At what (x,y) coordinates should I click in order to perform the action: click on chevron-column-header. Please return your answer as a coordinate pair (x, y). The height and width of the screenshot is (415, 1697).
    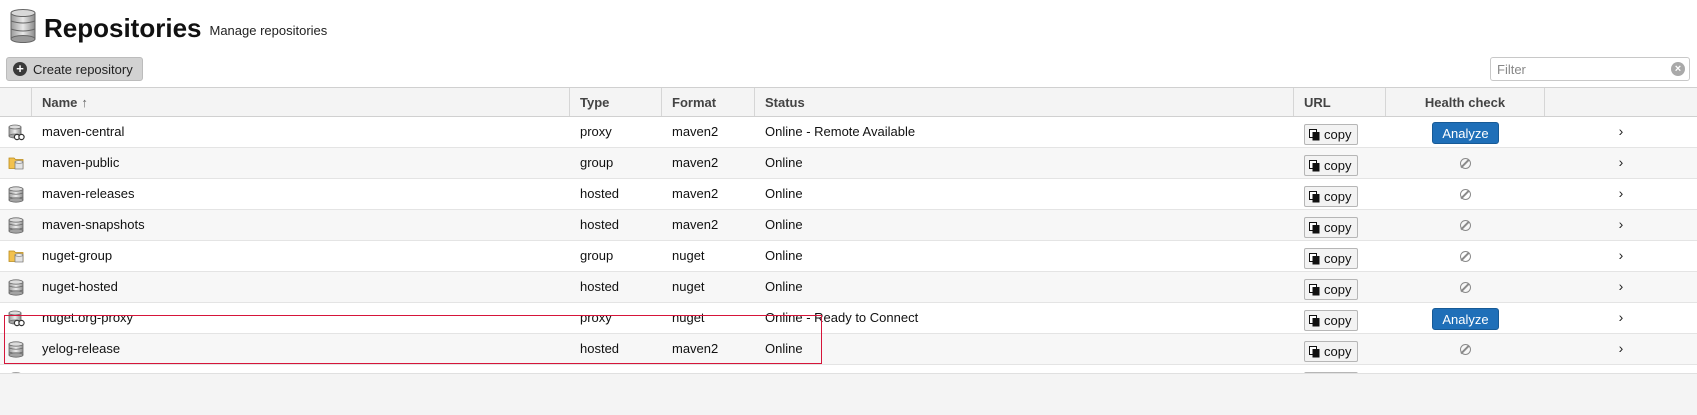
    Looking at the image, I should click on (1621, 102).